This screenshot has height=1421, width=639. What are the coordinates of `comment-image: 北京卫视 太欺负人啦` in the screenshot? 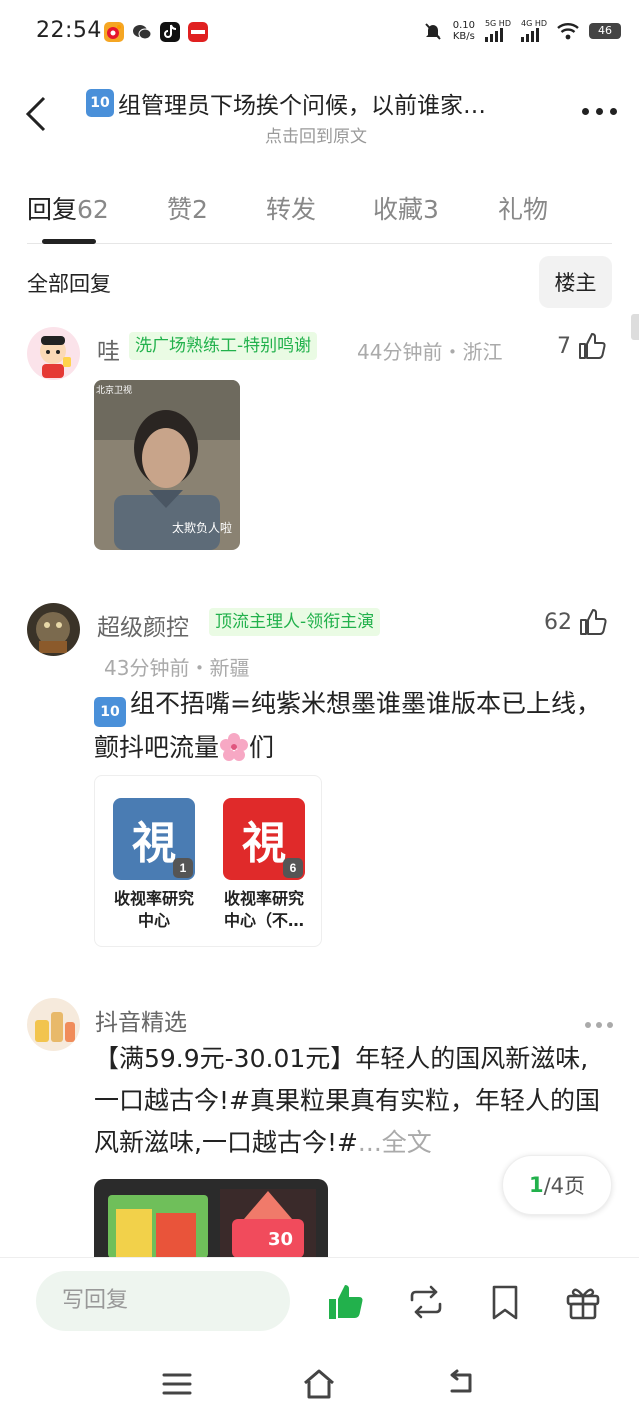 It's located at (167, 465).